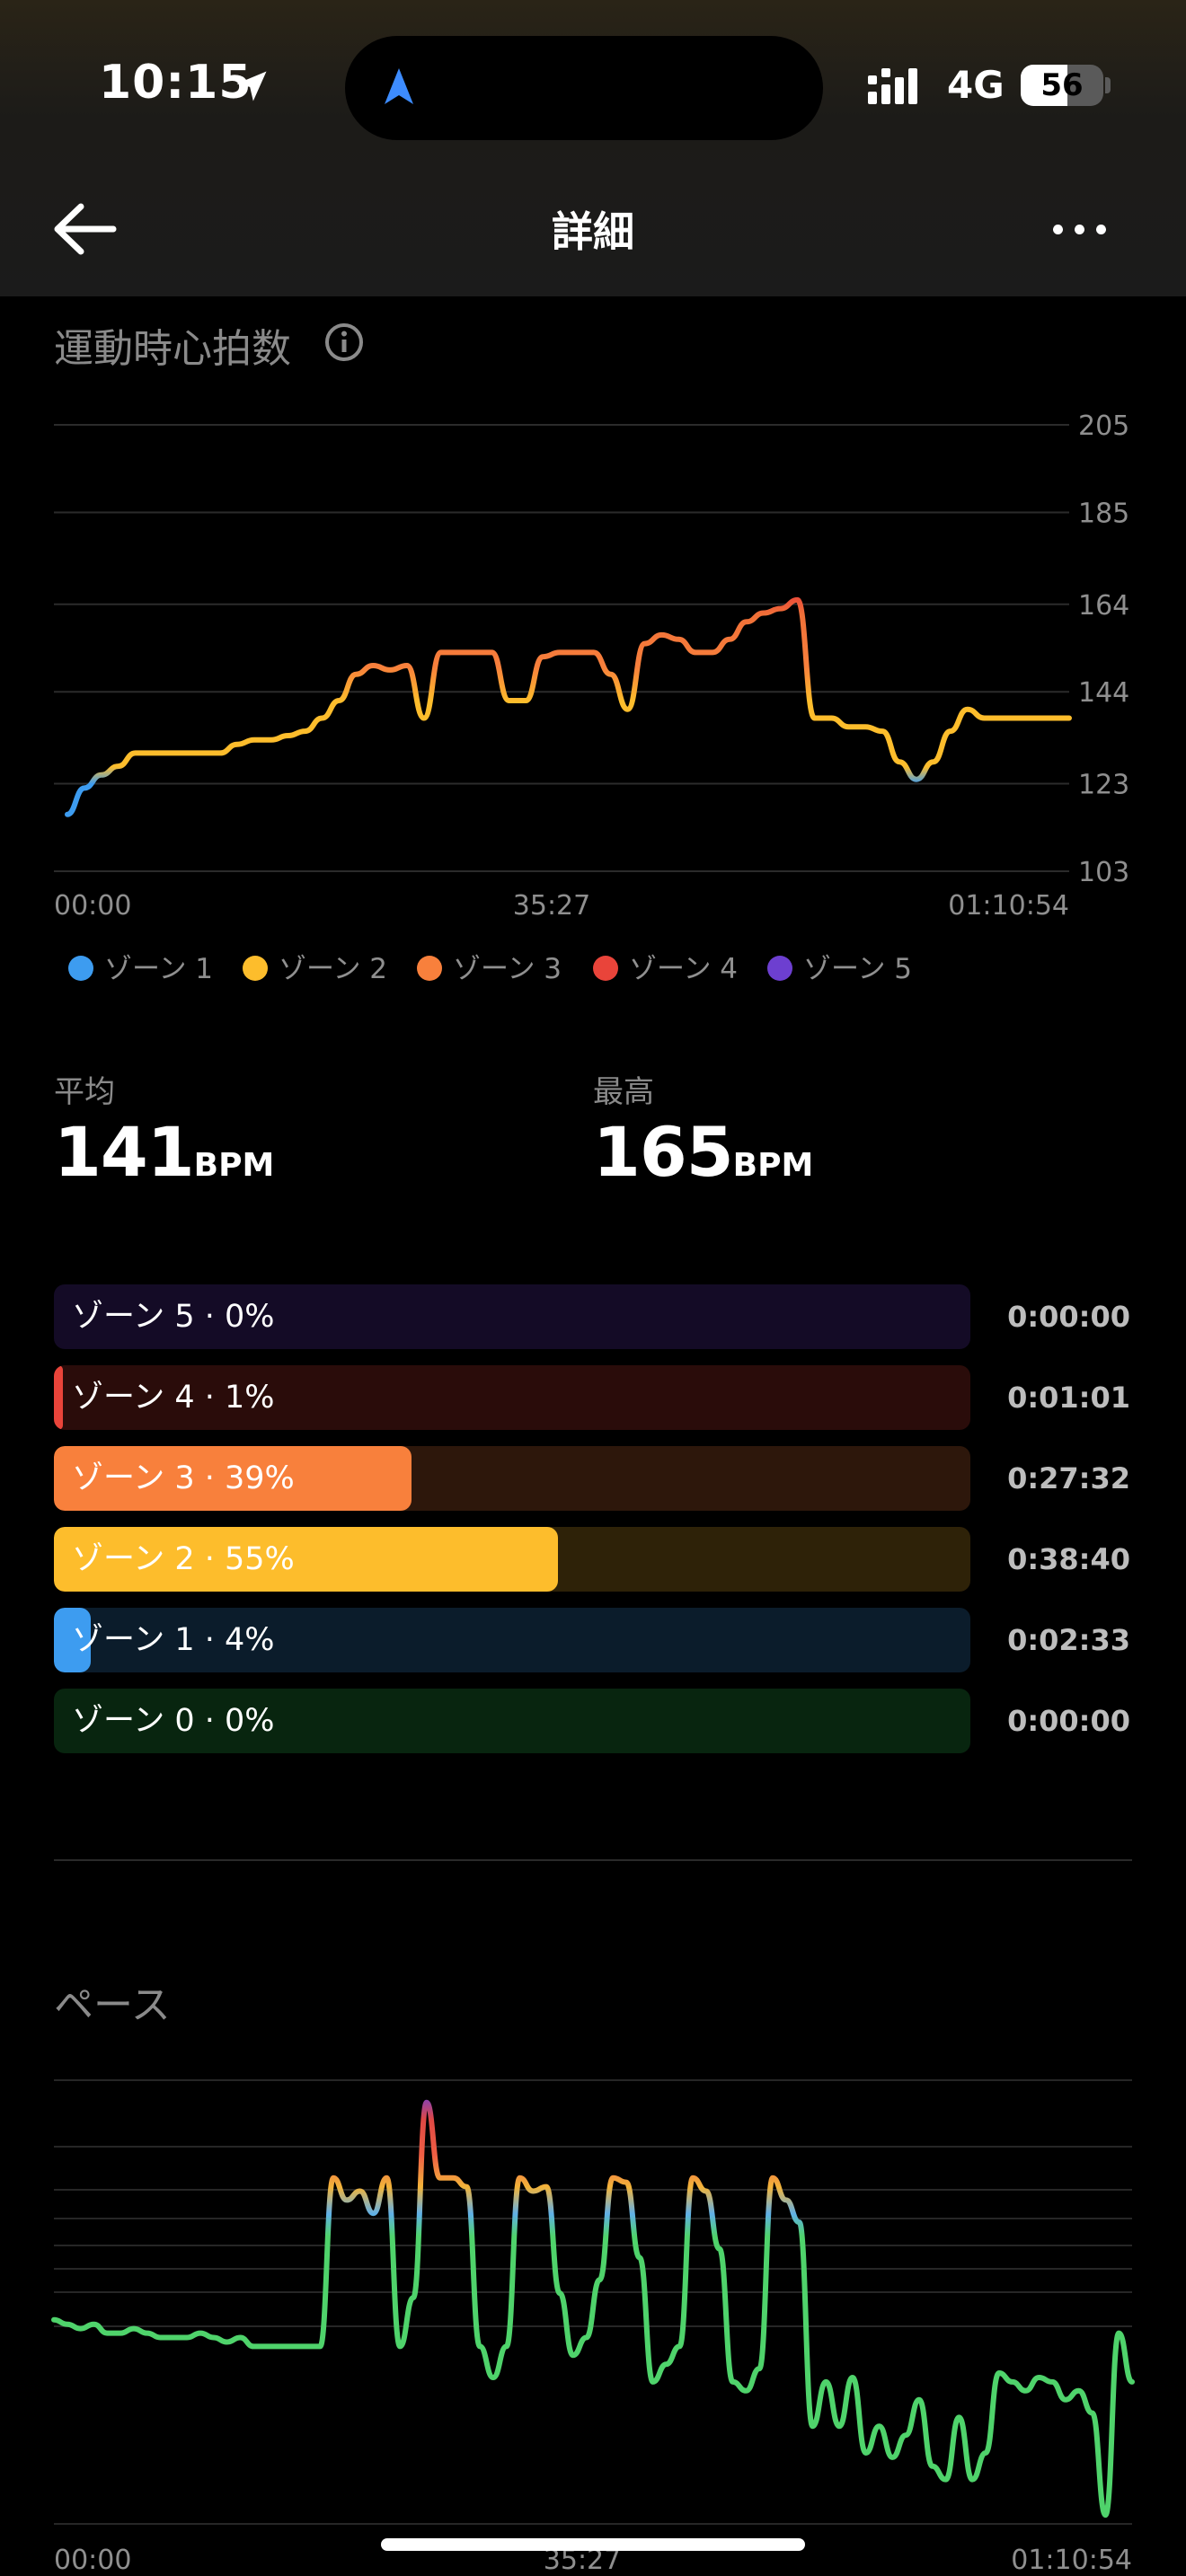 This screenshot has width=1186, height=2576. Describe the element at coordinates (773, 1165) in the screenshot. I see `max-unit: BPM` at that location.